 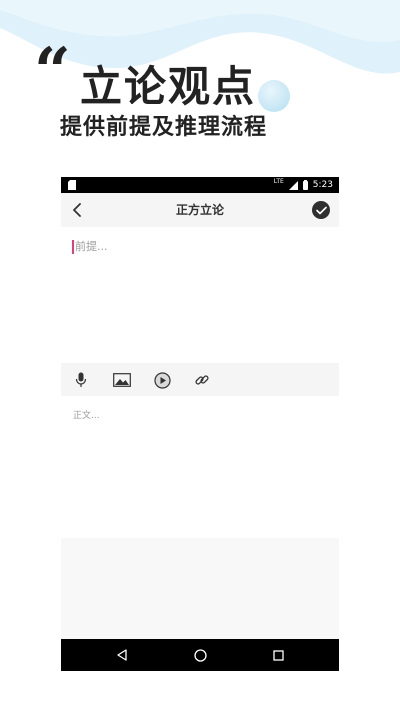 I want to click on insert-link-button, so click(x=202, y=380).